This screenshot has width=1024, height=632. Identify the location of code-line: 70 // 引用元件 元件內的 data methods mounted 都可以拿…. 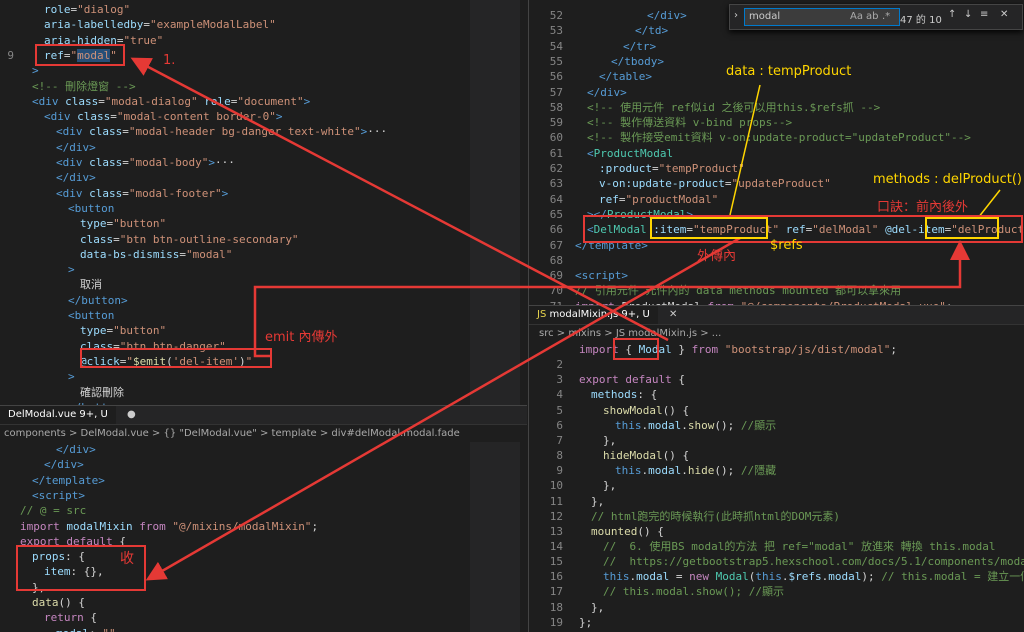
(764, 290).